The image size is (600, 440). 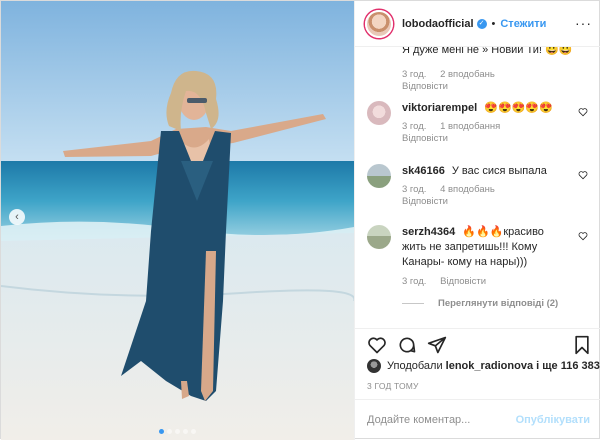 I want to click on action-bar, so click(x=477, y=343).